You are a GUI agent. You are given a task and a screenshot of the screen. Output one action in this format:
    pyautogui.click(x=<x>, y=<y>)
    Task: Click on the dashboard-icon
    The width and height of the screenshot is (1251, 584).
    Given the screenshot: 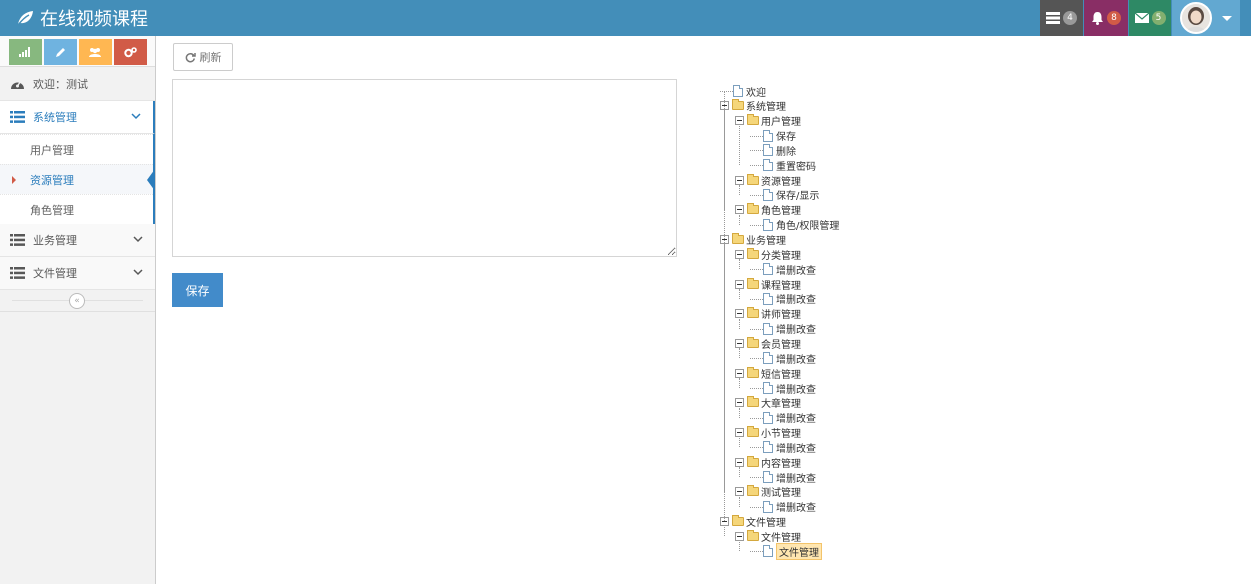 What is the action you would take?
    pyautogui.click(x=17, y=85)
    